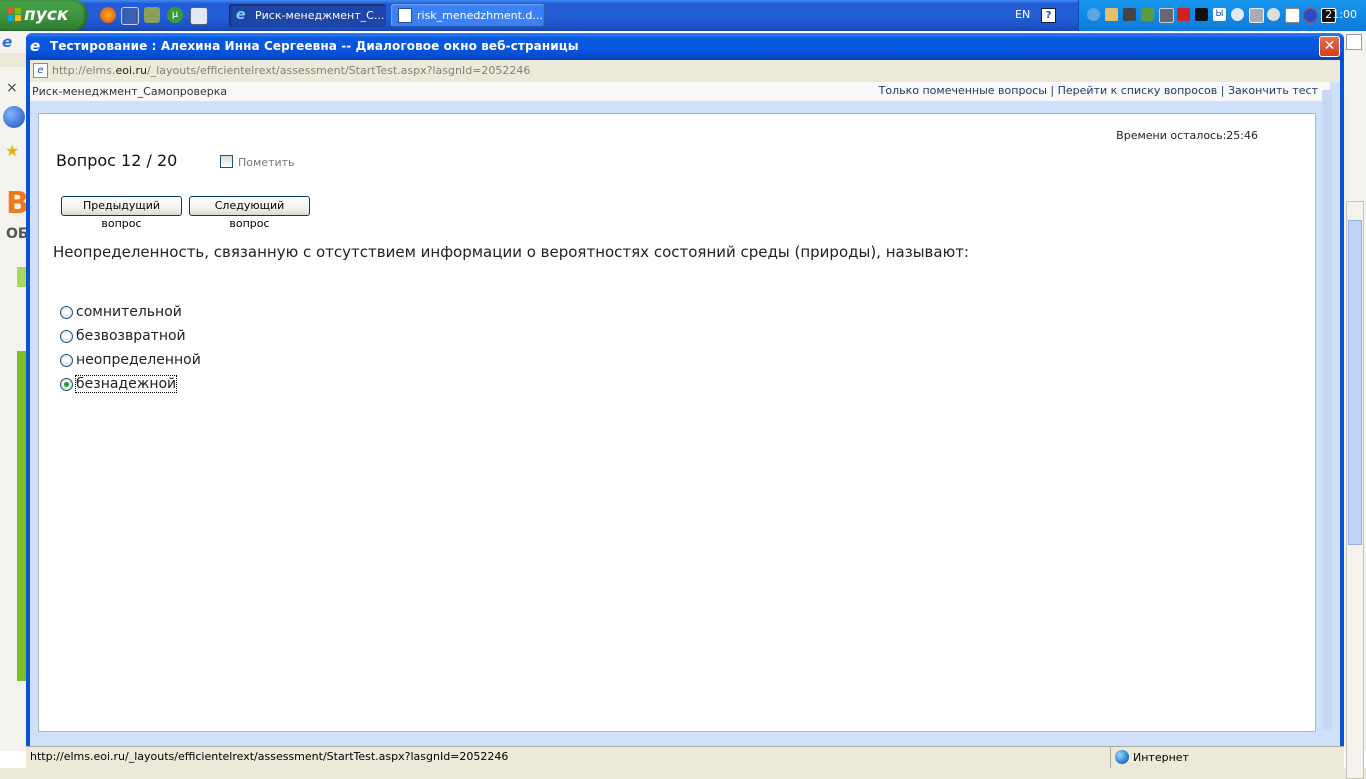  I want to click on time-remaining: Времени осталось:25:46, so click(1187, 135).